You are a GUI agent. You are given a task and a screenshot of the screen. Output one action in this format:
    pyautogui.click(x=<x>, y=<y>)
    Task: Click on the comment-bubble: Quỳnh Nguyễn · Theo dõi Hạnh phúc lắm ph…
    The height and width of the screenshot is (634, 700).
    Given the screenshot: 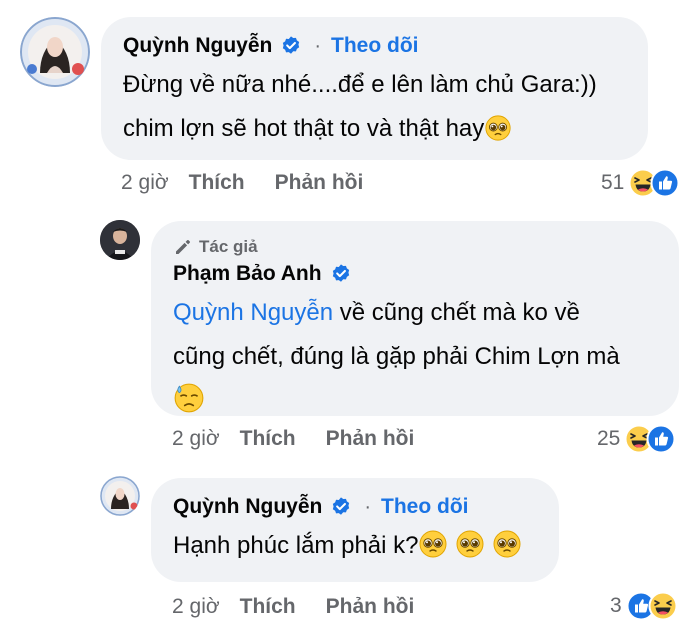 What is the action you would take?
    pyautogui.click(x=355, y=530)
    